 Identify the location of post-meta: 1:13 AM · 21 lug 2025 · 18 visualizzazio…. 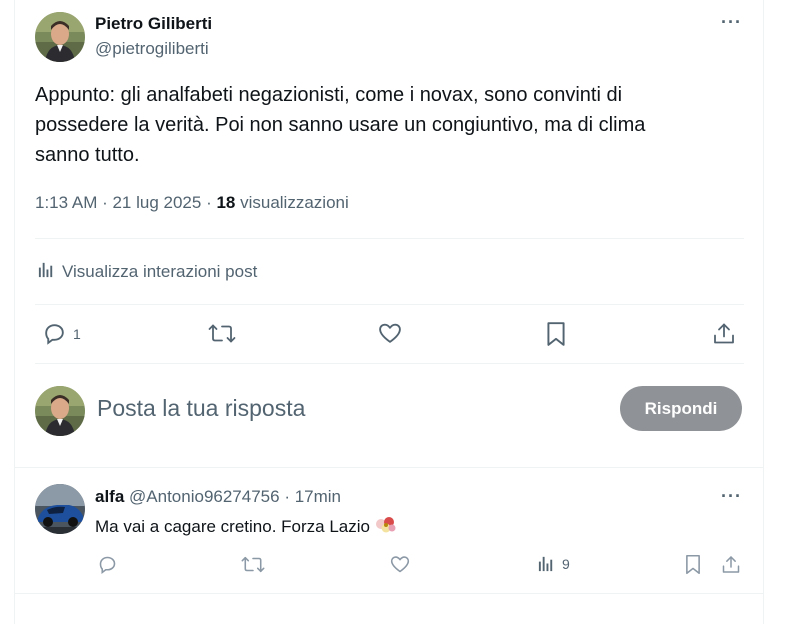
(192, 203).